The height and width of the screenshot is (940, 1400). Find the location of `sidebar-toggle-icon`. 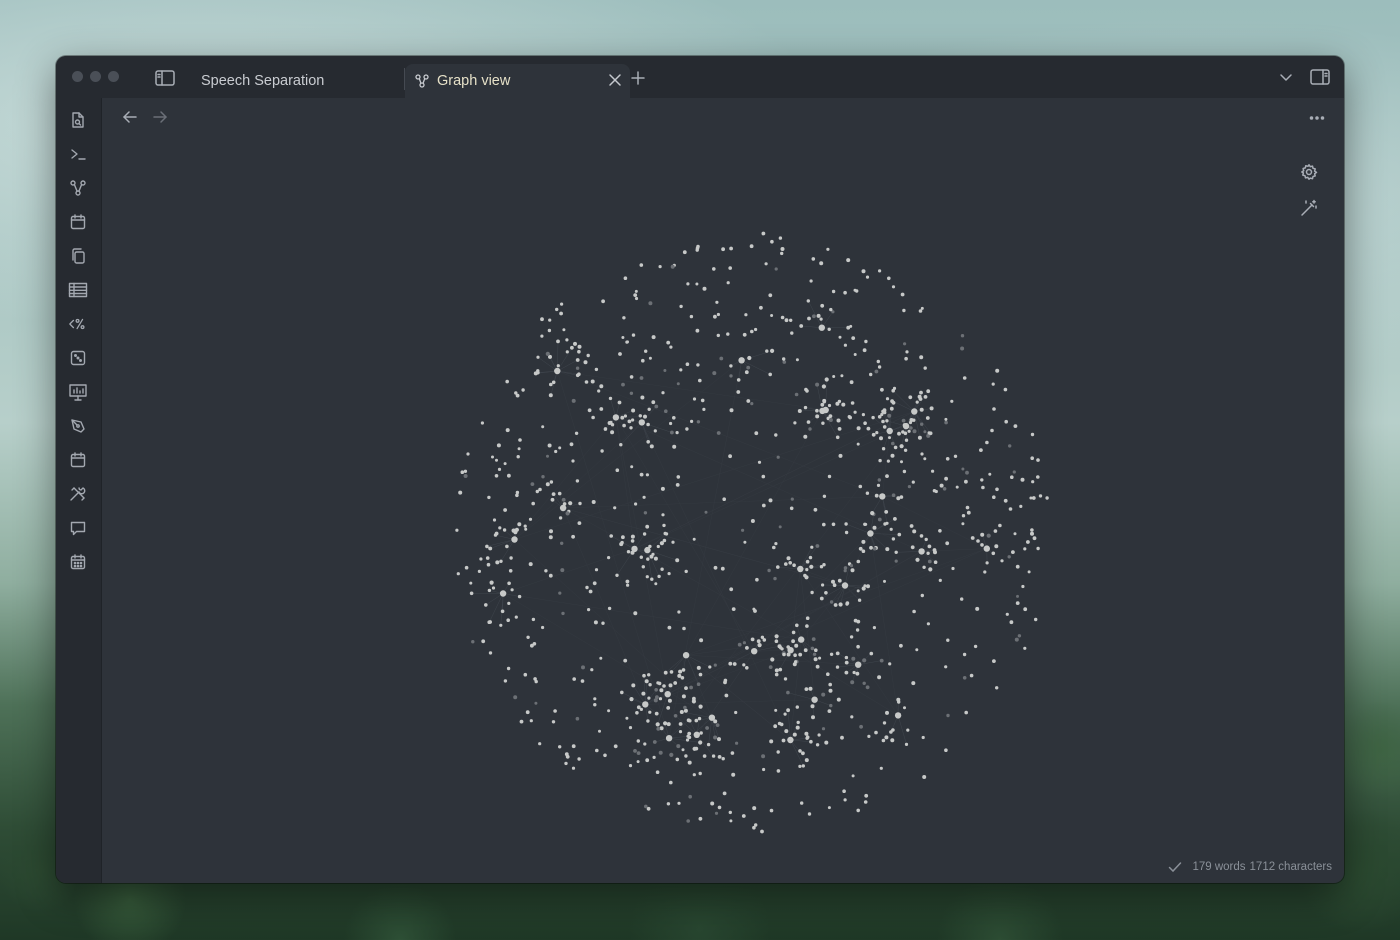

sidebar-toggle-icon is located at coordinates (165, 78).